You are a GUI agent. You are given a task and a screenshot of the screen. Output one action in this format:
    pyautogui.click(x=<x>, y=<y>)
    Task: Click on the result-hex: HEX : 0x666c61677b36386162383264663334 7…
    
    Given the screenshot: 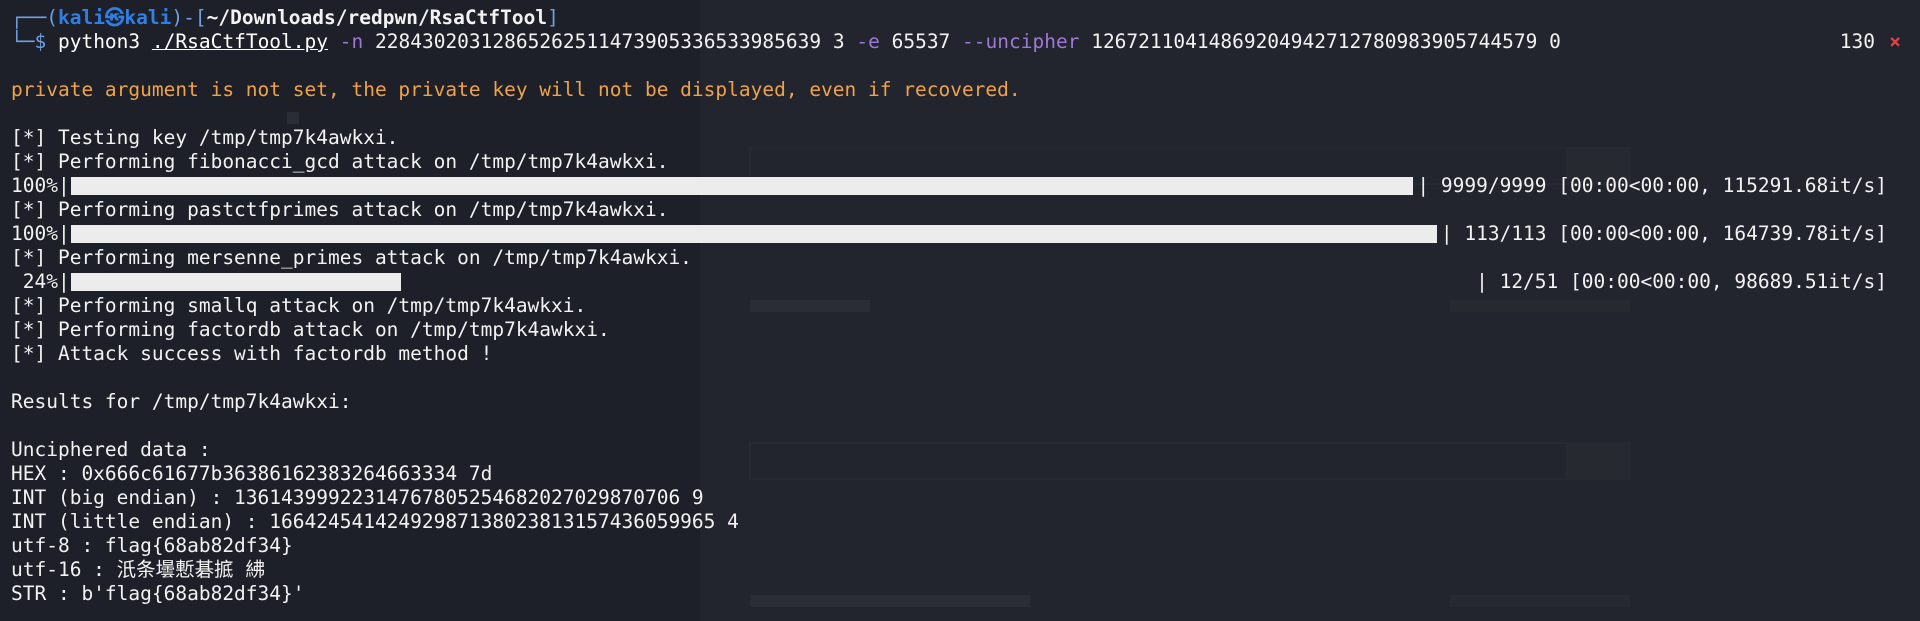 What is the action you would take?
    pyautogui.click(x=252, y=473)
    